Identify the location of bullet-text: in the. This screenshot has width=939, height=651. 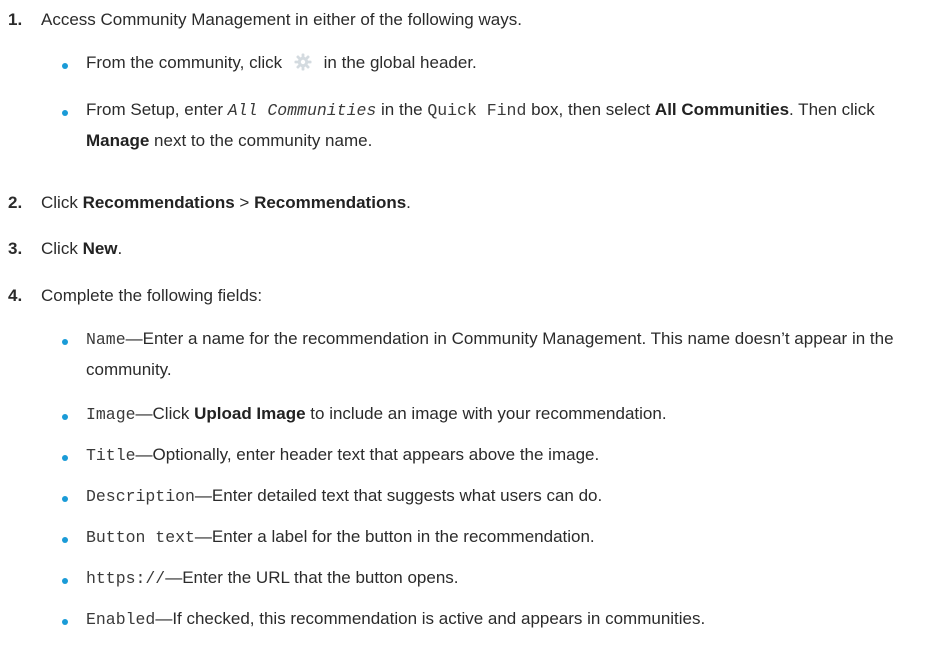
(402, 109).